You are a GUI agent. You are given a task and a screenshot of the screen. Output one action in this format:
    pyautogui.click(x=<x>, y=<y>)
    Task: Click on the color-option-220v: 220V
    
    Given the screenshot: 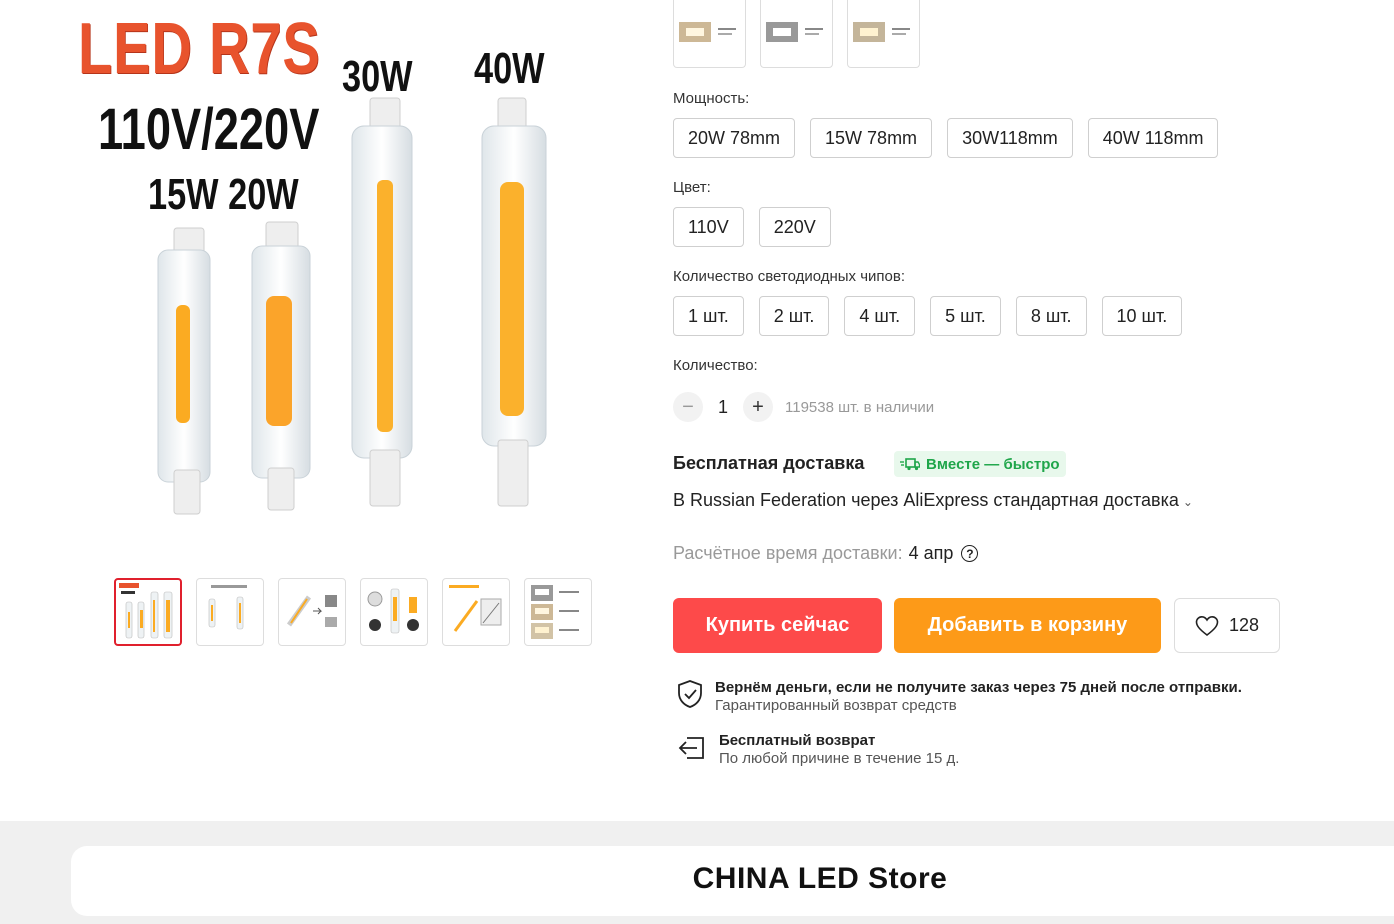 What is the action you would take?
    pyautogui.click(x=794, y=227)
    